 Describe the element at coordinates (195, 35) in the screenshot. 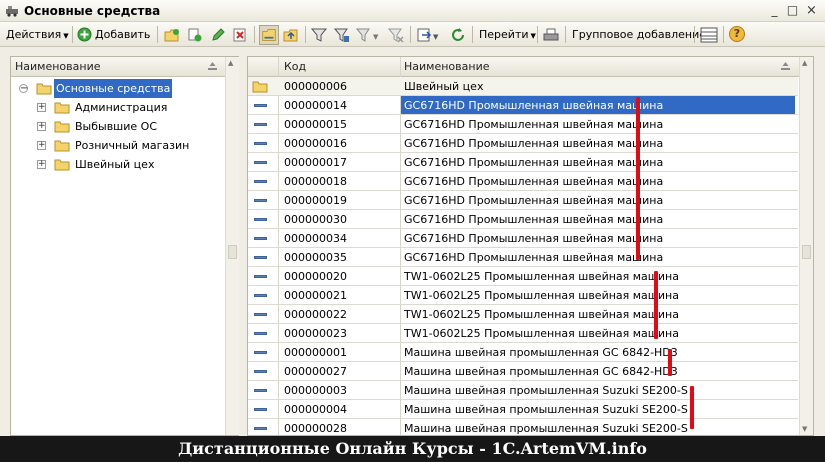

I see `copy-icon` at that location.